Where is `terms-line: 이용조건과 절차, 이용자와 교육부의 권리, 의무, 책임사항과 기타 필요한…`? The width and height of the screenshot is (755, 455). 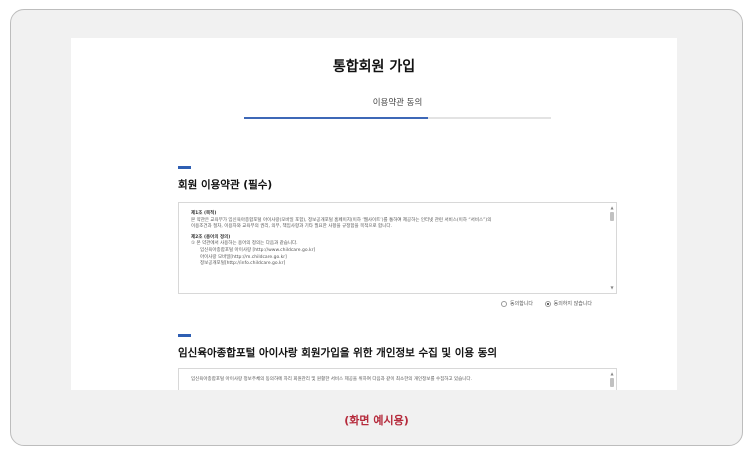 terms-line: 이용조건과 절차, 이용자와 교육부의 권리, 의무, 책임사항과 기타 필요한… is located at coordinates (291, 227).